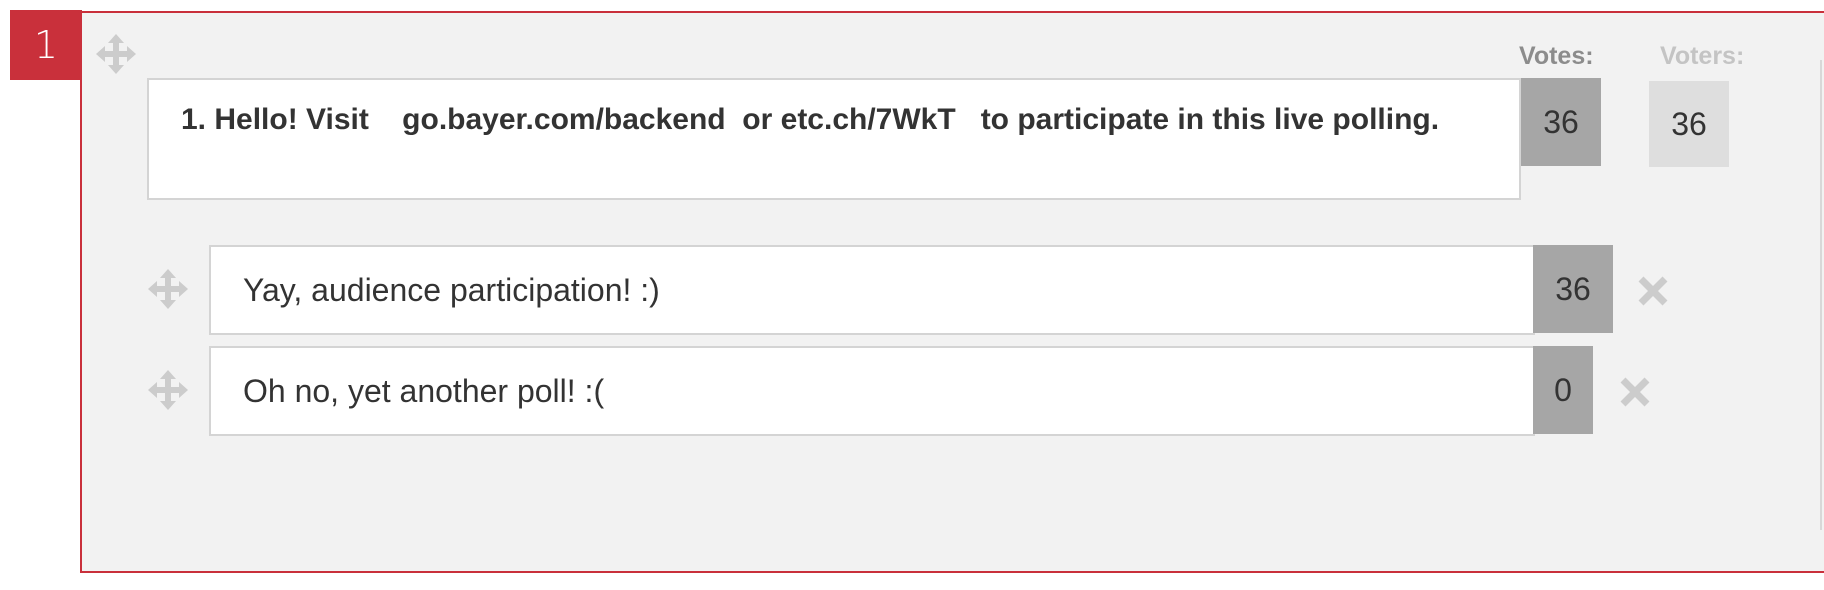 Image resolution: width=1824 pixels, height=590 pixels. What do you see at coordinates (1563, 390) in the screenshot?
I see `answer-votes-count: 0` at bounding box center [1563, 390].